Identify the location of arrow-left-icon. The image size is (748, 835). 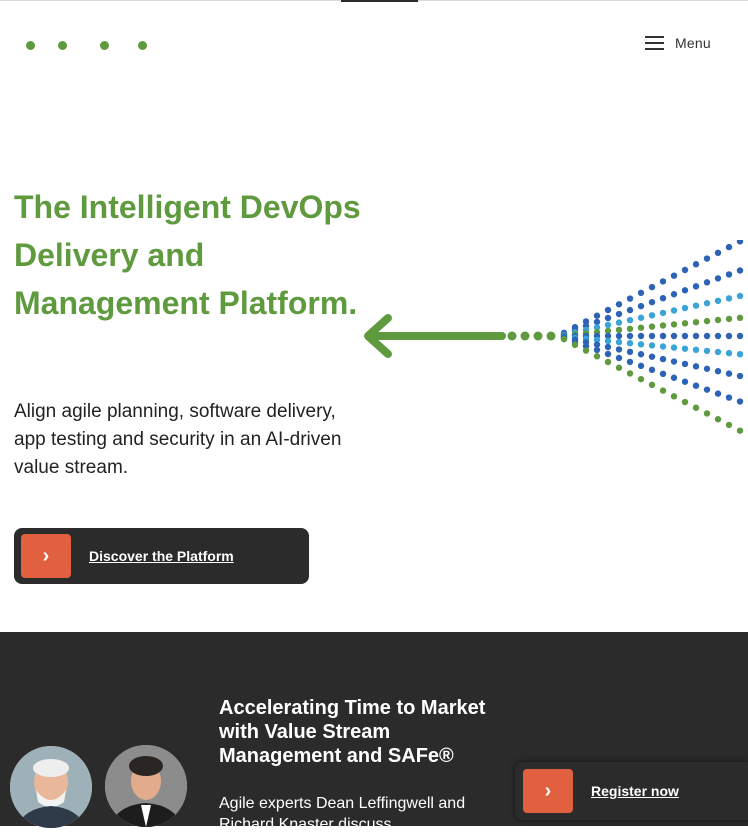
(435, 336).